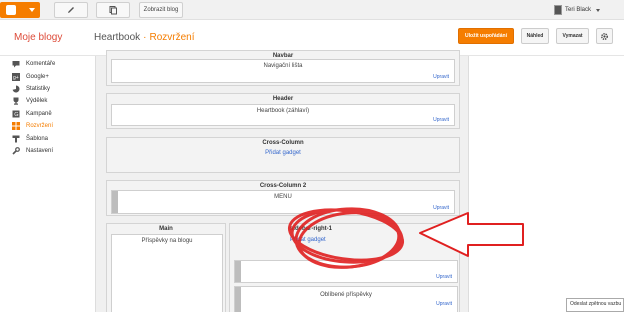 The image size is (624, 312). I want to click on gadget-title: Navigační lišta, so click(283, 66).